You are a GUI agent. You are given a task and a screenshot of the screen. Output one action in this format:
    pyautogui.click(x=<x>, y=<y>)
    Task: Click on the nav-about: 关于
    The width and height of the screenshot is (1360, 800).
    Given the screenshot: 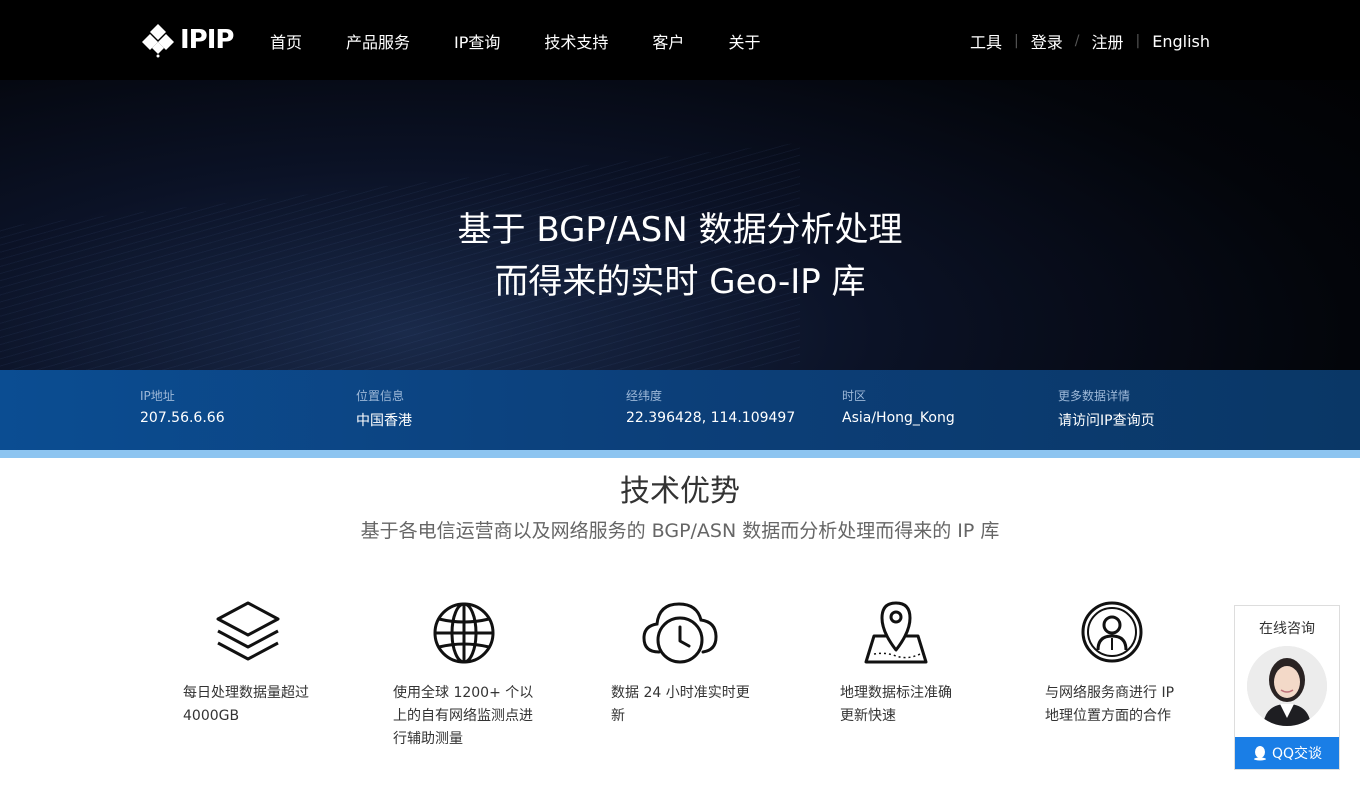 What is the action you would take?
    pyautogui.click(x=744, y=41)
    